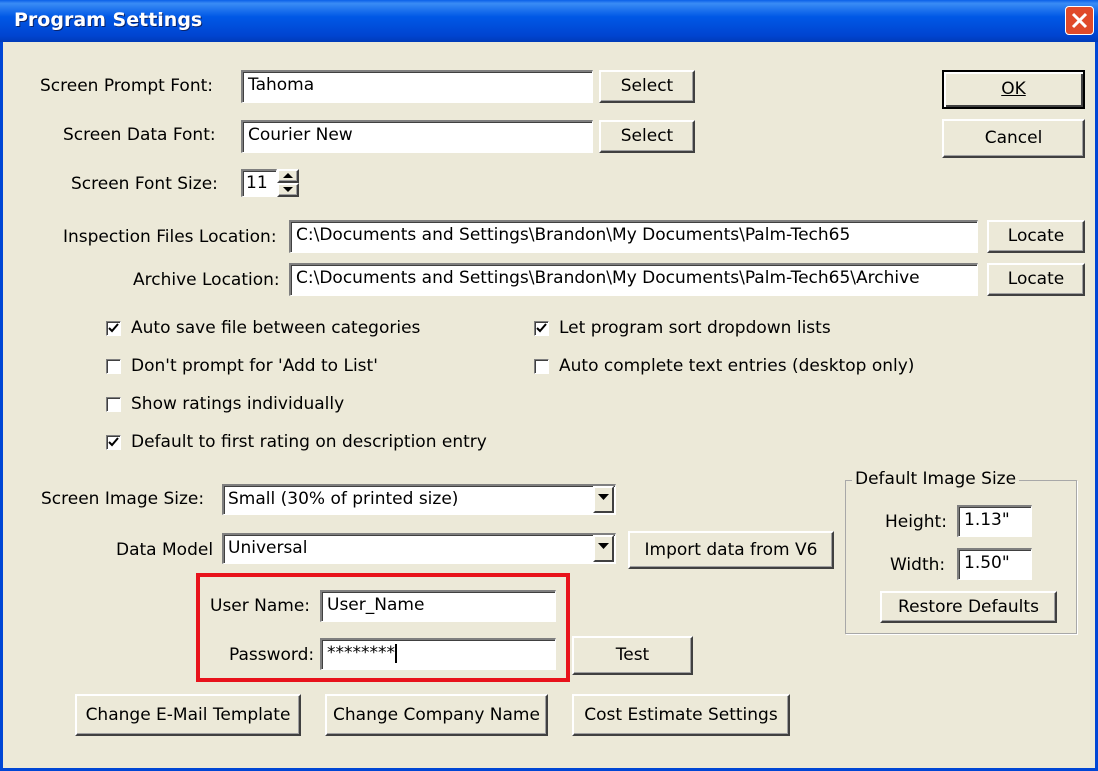 This screenshot has height=771, width=1098. I want to click on image-size-dropdown: Small (30% of printed size), so click(419, 499).